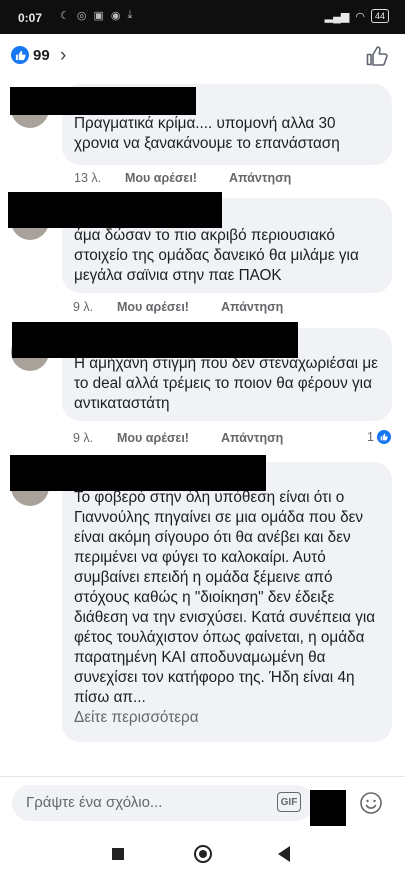  I want to click on reactions-header: 99 ›, so click(202, 55).